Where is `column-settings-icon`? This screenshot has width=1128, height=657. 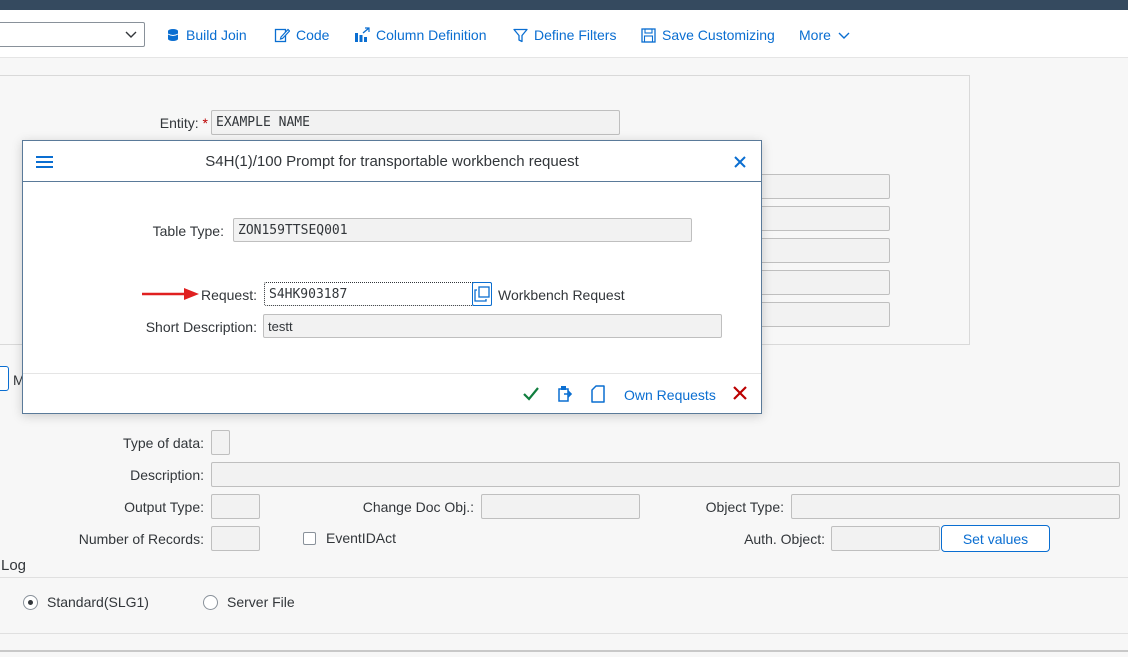 column-settings-icon is located at coordinates (362, 34).